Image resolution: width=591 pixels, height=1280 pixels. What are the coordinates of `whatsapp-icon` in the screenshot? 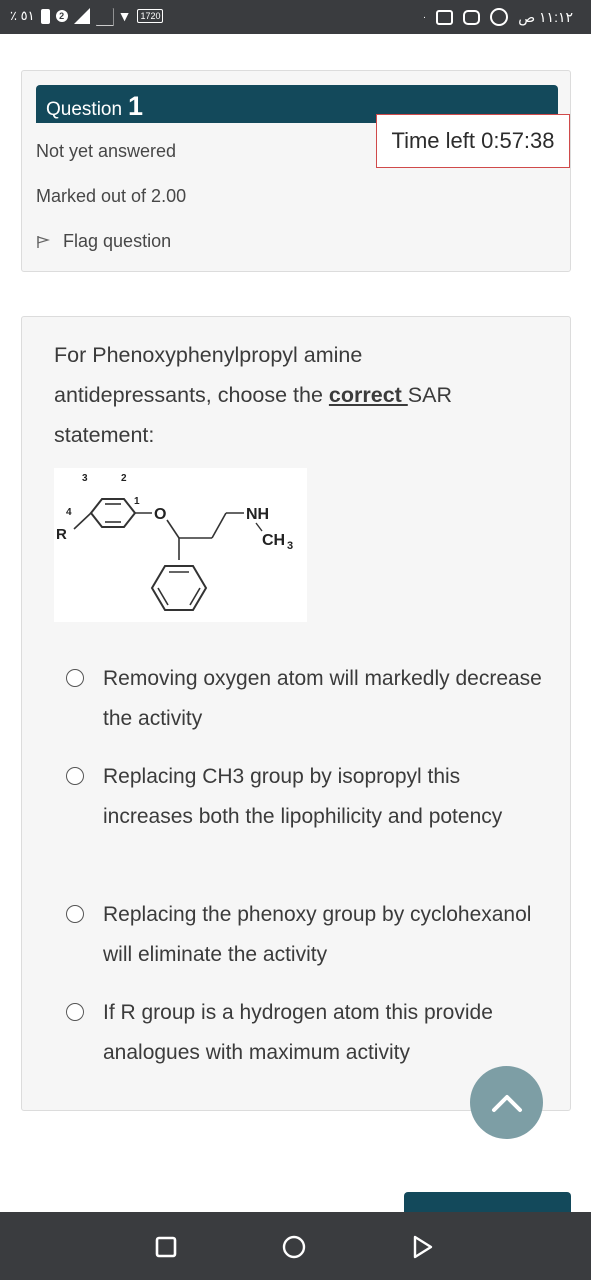 It's located at (499, 17).